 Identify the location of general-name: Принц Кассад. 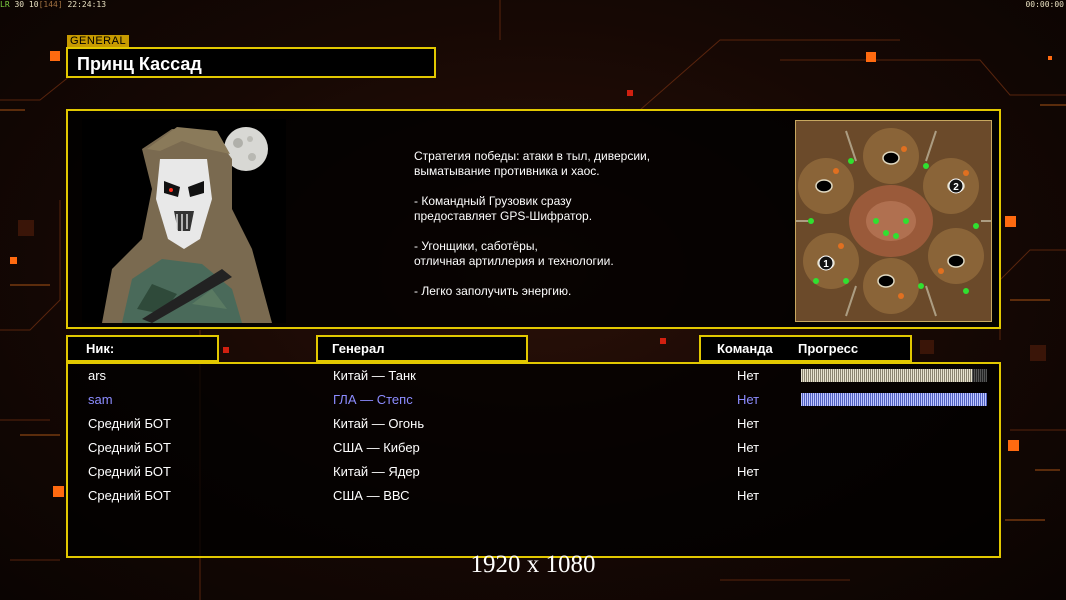
(139, 64).